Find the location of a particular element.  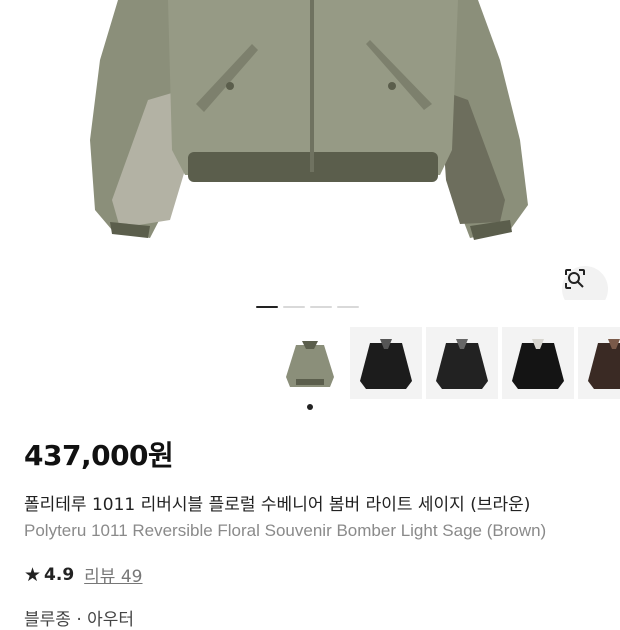

product-category: 블루종 · 아우터 is located at coordinates (79, 617).